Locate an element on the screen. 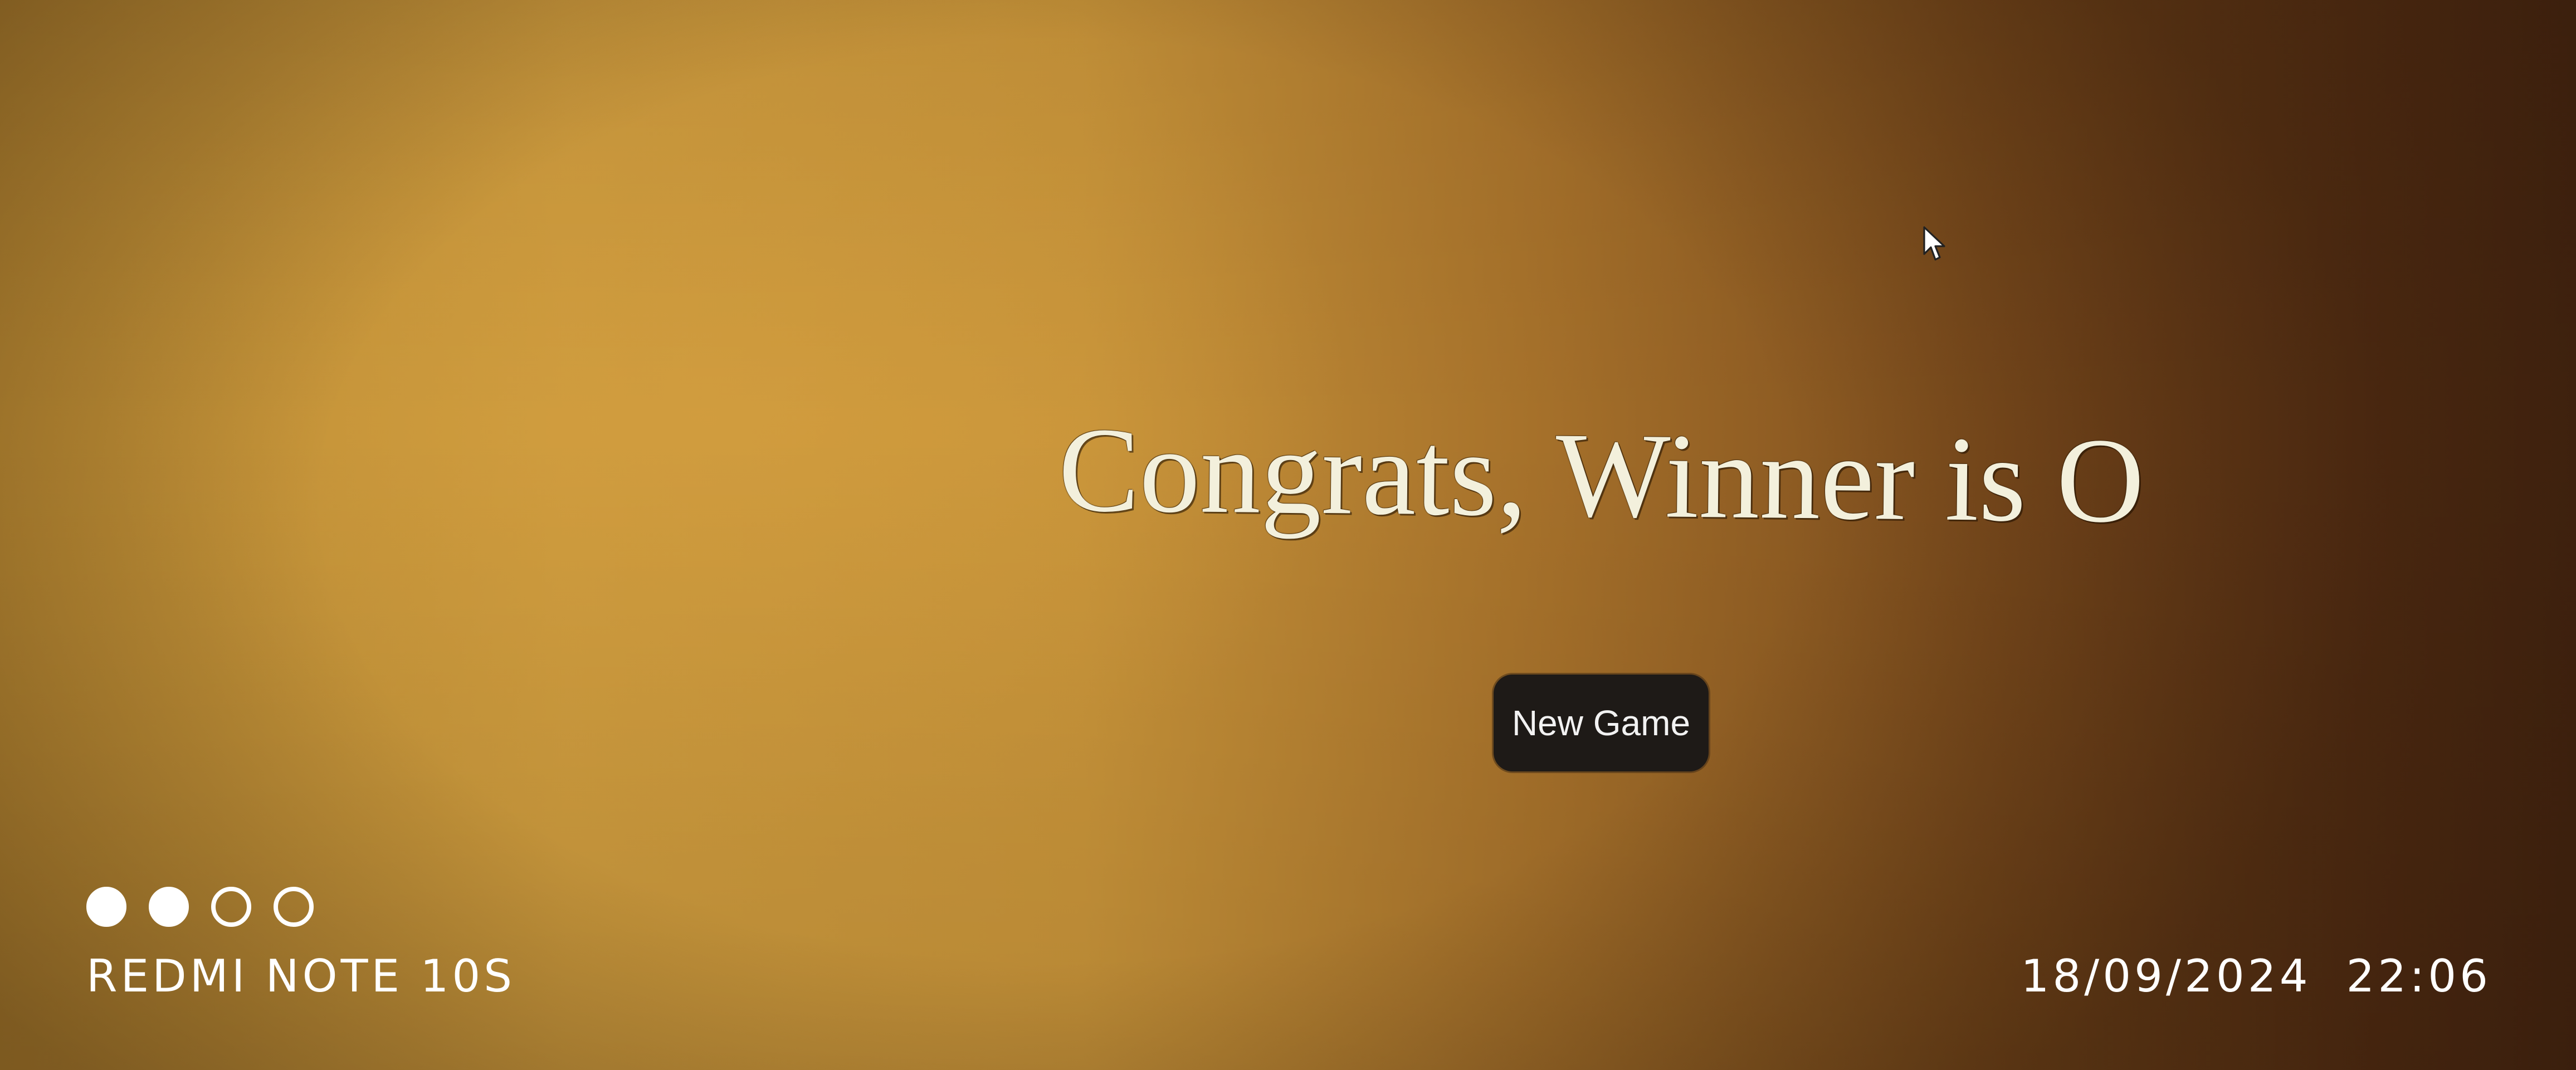  device-watermark: REDMI NOTE 10S is located at coordinates (301, 976).